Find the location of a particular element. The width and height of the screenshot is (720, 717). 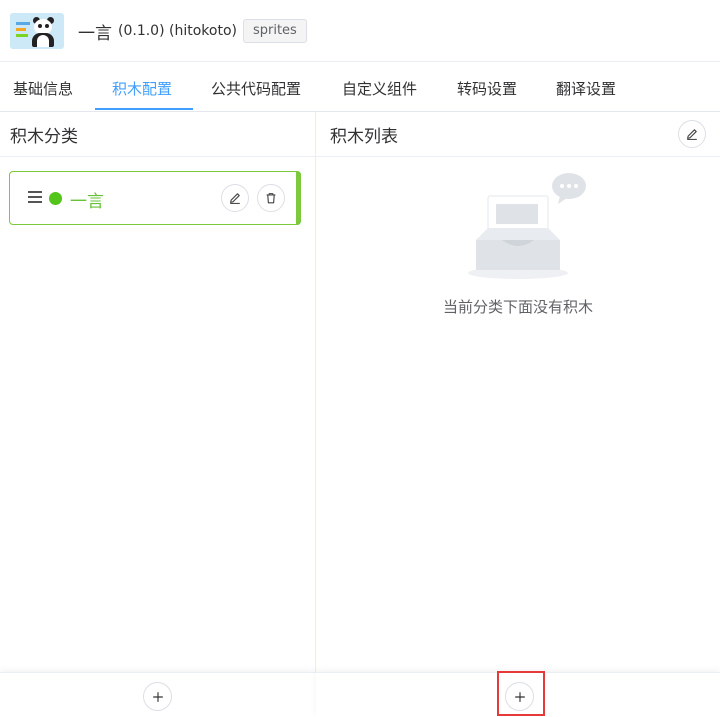

plugin-version-id: (0.1.0) (hitokoto) is located at coordinates (177, 31).